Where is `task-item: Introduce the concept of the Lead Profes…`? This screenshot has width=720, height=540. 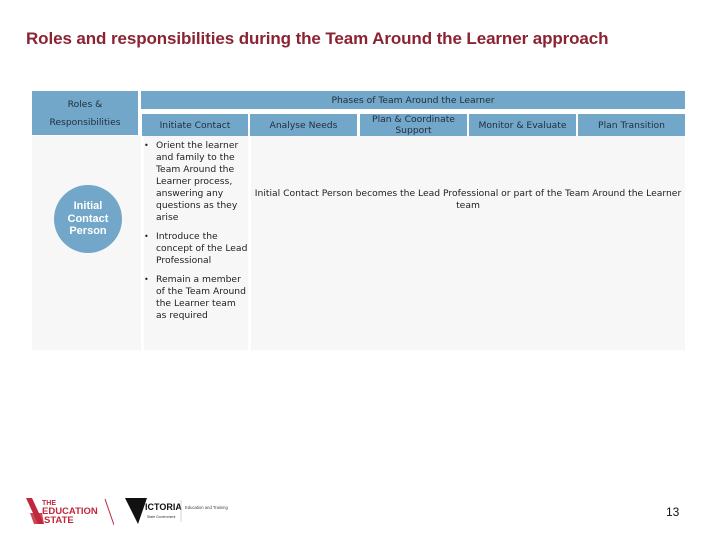
task-item: Introduce the concept of the Lead Profes… is located at coordinates (196, 249).